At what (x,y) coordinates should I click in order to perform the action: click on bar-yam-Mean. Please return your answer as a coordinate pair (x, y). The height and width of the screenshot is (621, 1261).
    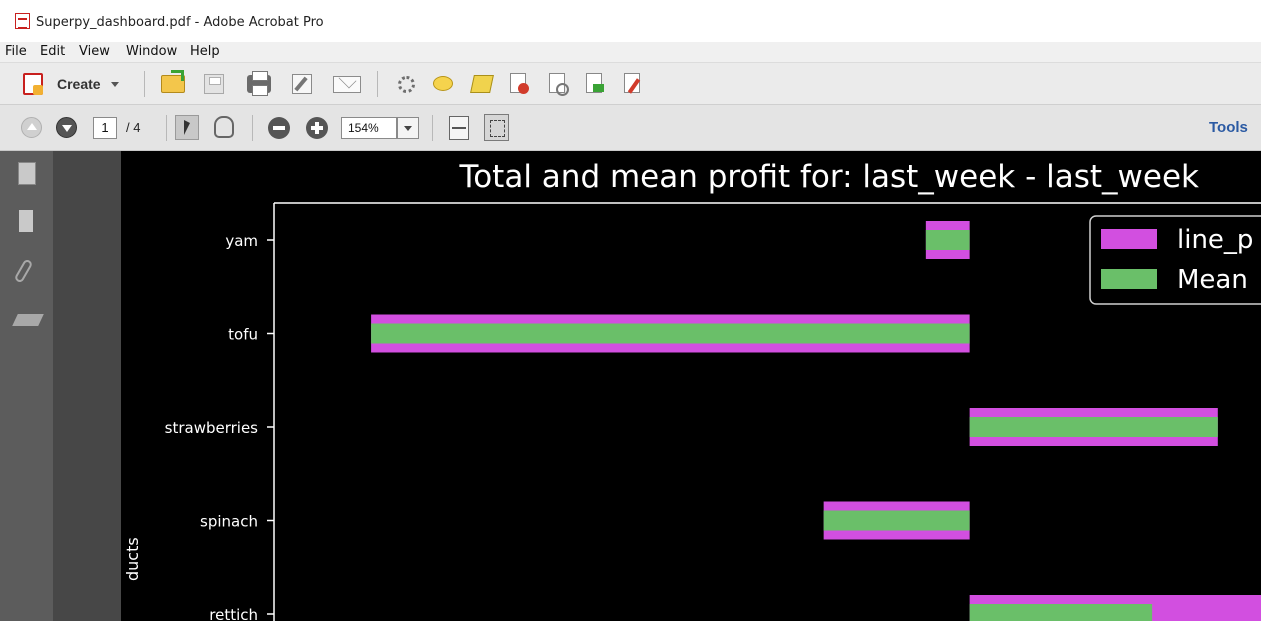
    Looking at the image, I should click on (947, 240).